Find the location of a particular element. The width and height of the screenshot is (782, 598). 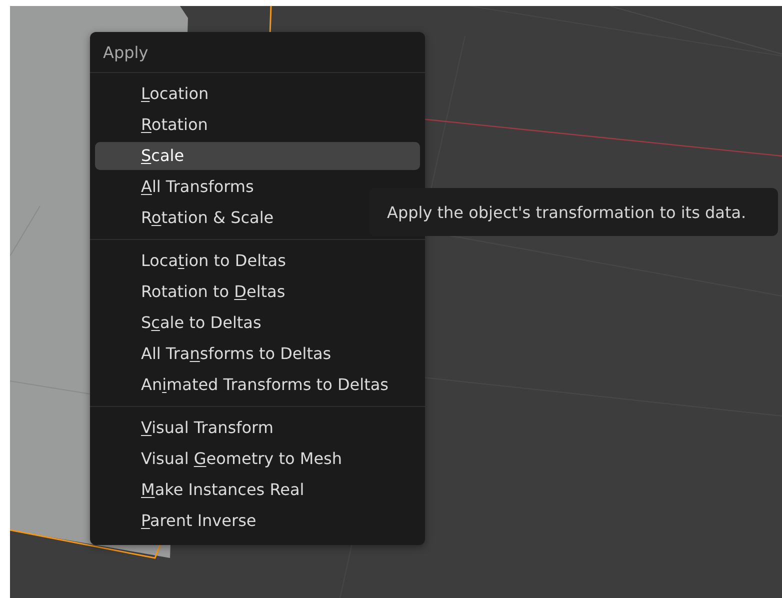

menu-item: Make Instances Real is located at coordinates (257, 490).